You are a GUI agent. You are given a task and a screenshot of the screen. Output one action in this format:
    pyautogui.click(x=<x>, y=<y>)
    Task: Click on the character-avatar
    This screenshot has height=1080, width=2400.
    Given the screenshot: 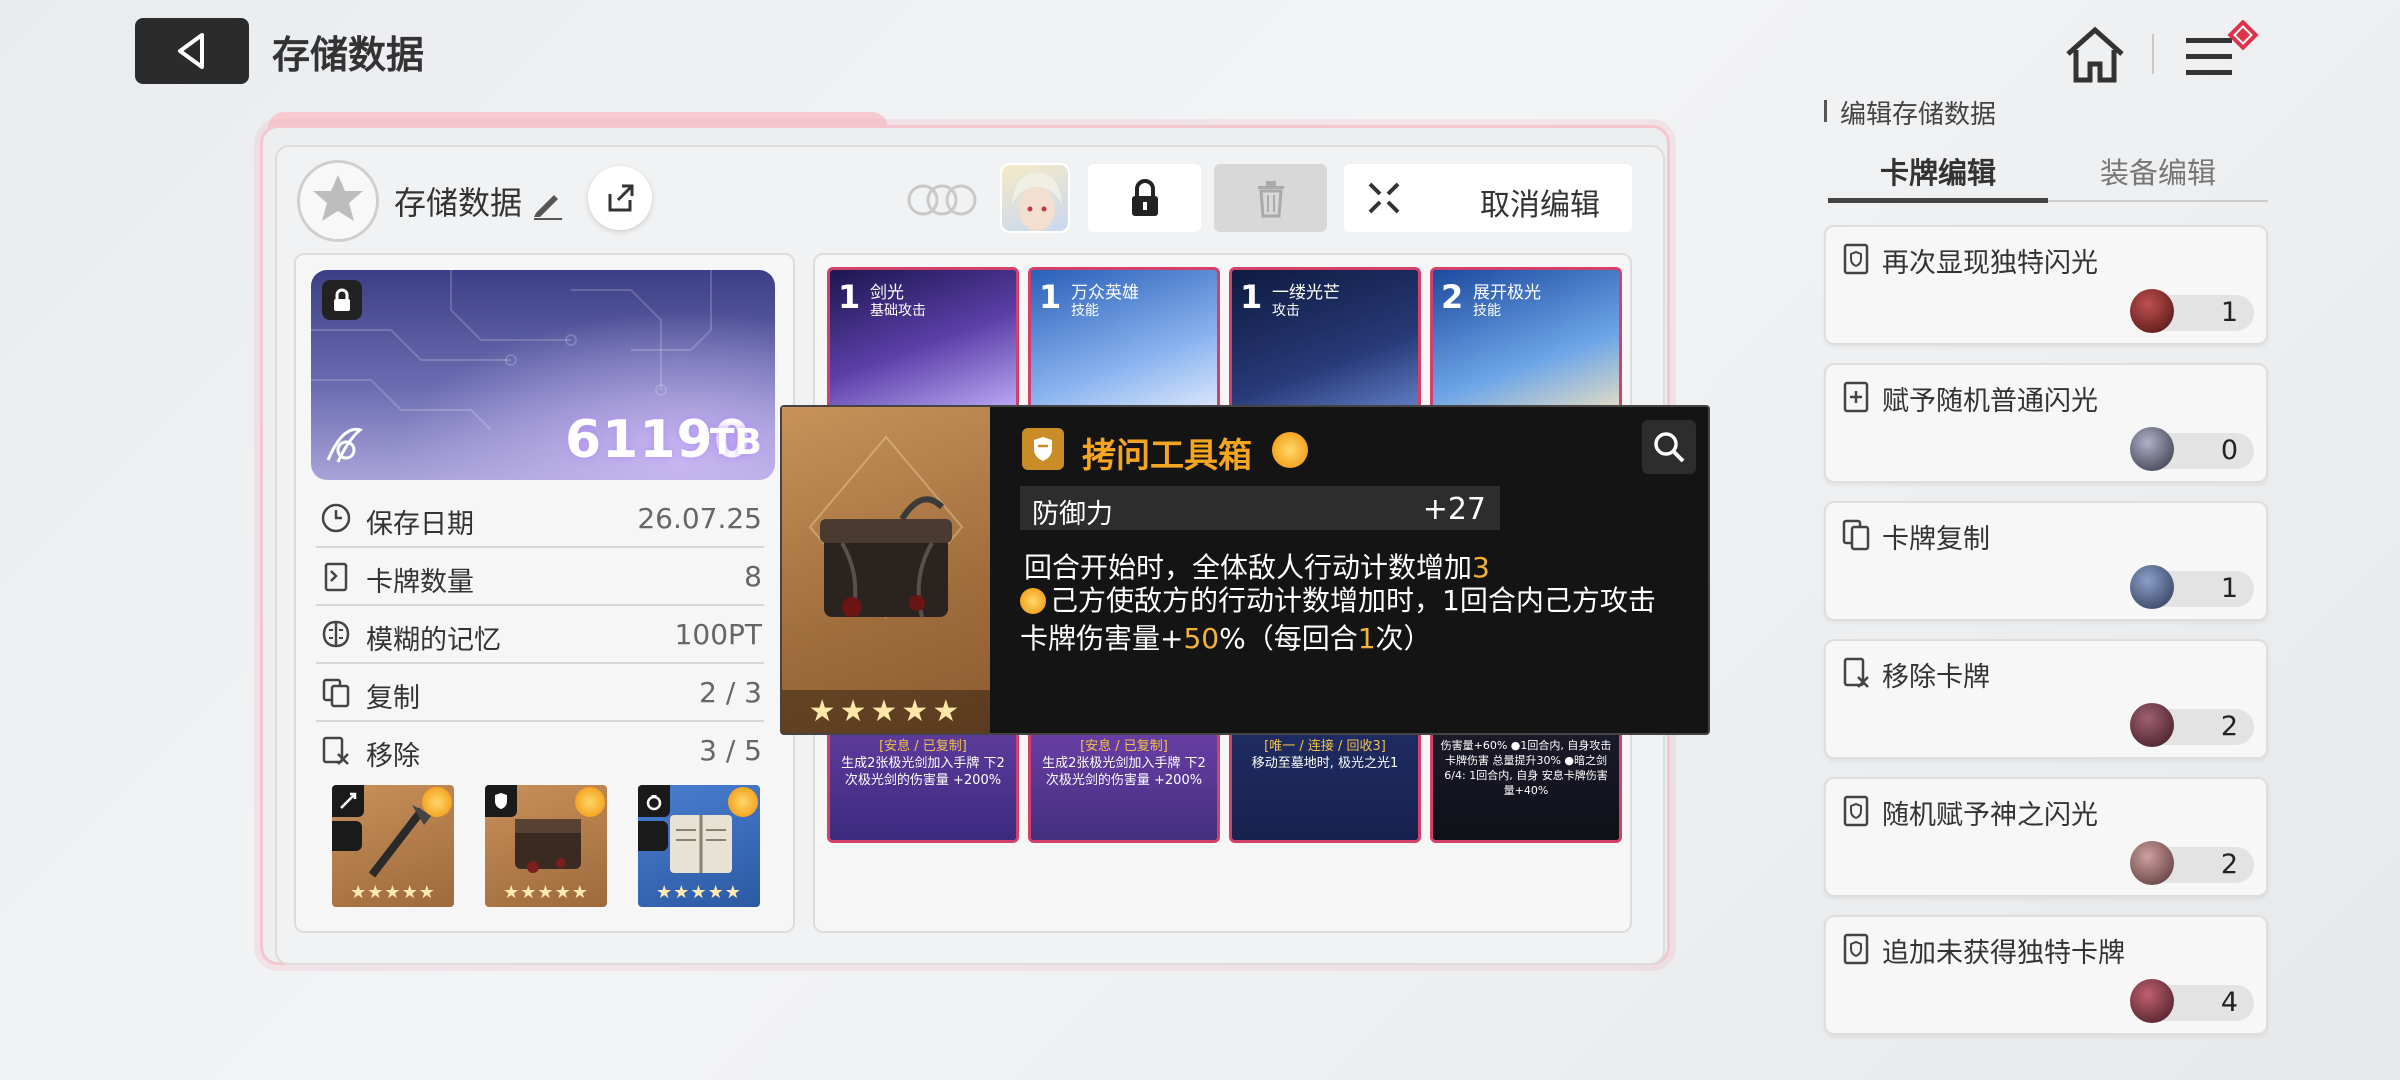 What is the action you would take?
    pyautogui.click(x=1035, y=198)
    